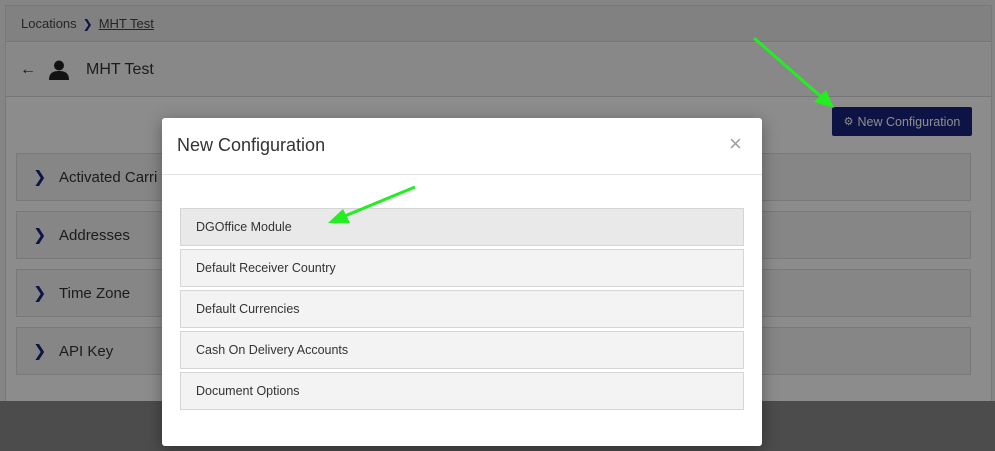 The image size is (995, 451). I want to click on option-default-currencies: Default Currencies, so click(462, 309).